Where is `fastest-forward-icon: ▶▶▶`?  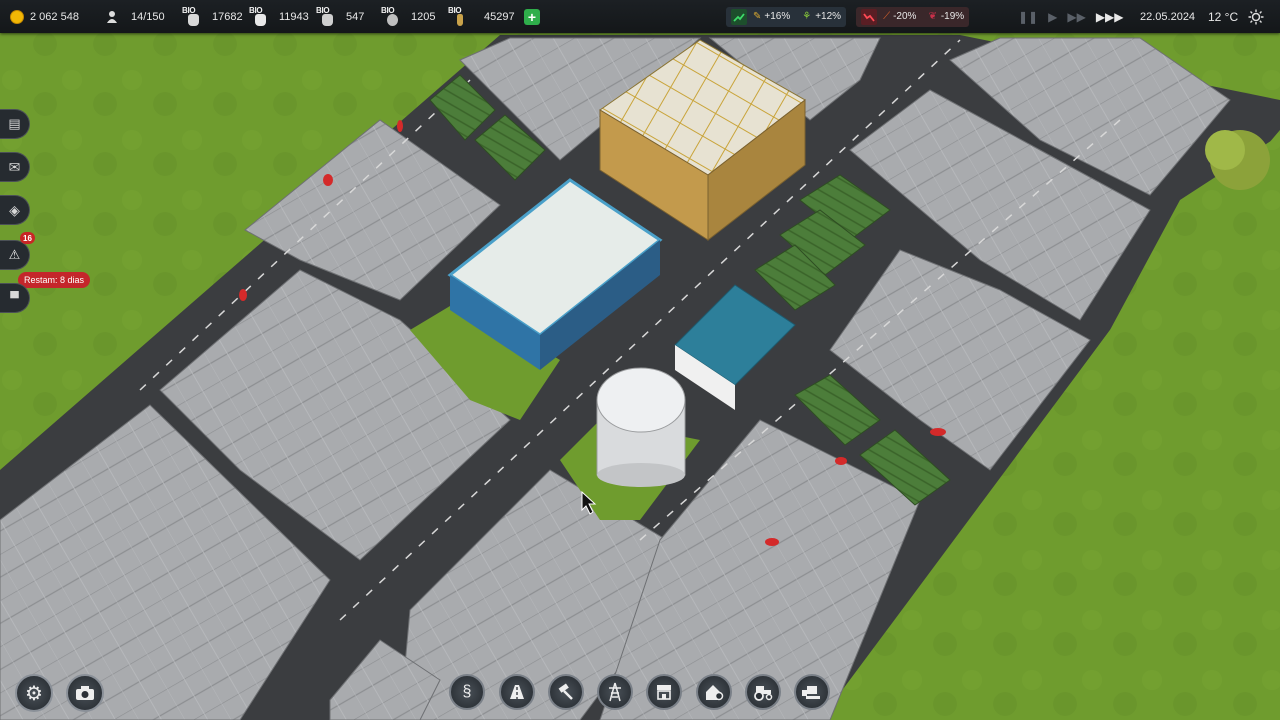 fastest-forward-icon: ▶▶▶ is located at coordinates (1110, 17).